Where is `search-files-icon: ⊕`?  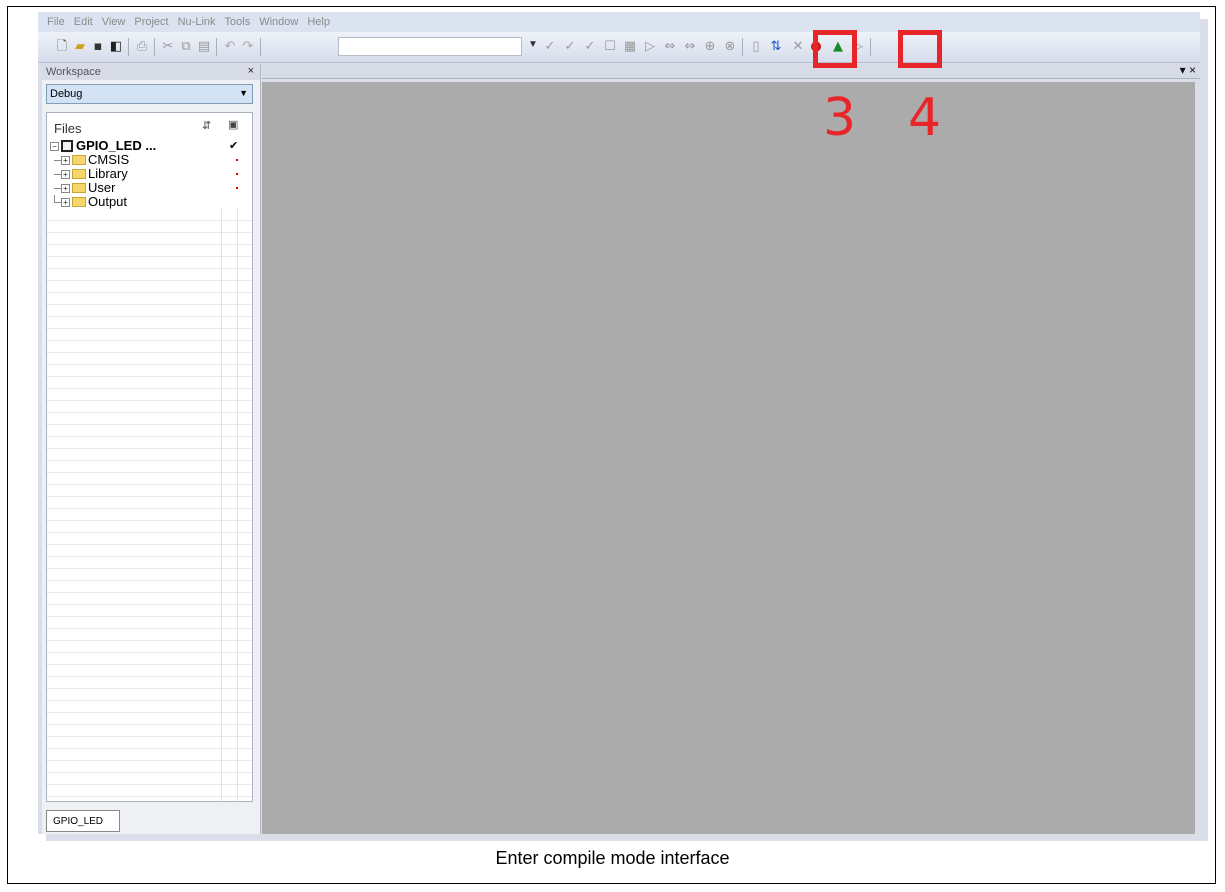 search-files-icon: ⊕ is located at coordinates (710, 47).